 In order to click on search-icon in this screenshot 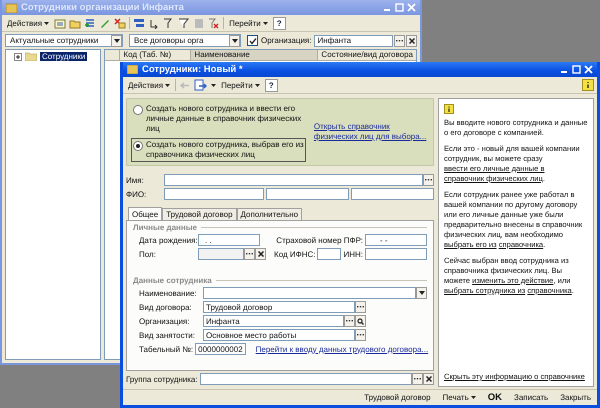, I will do `click(360, 321)`.